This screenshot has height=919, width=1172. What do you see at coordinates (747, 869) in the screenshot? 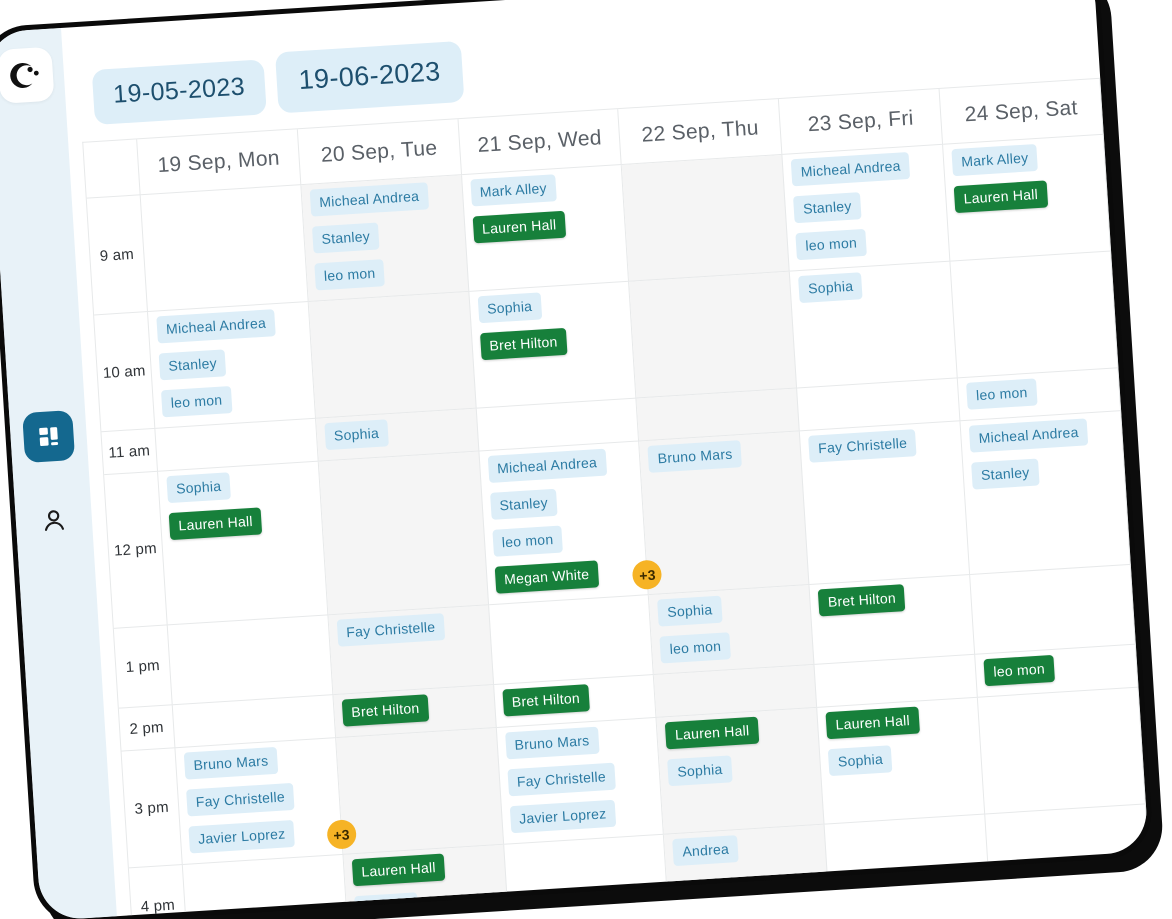
I see `calendar-slot: Andrea` at bounding box center [747, 869].